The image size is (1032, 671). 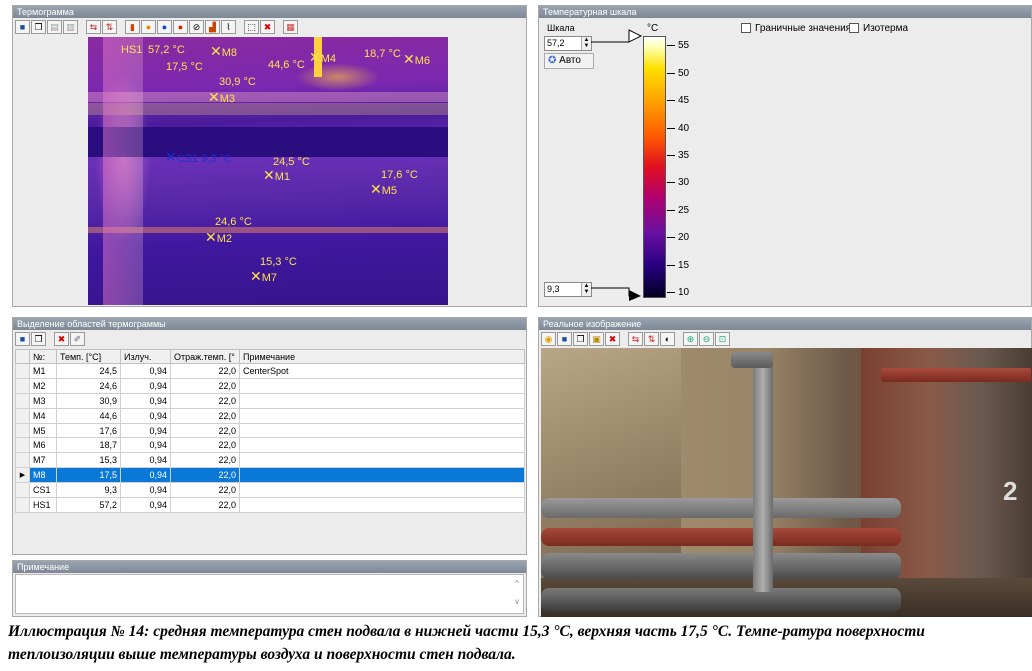 What do you see at coordinates (223, 51) in the screenshot?
I see `marker-M8: ✕M8` at bounding box center [223, 51].